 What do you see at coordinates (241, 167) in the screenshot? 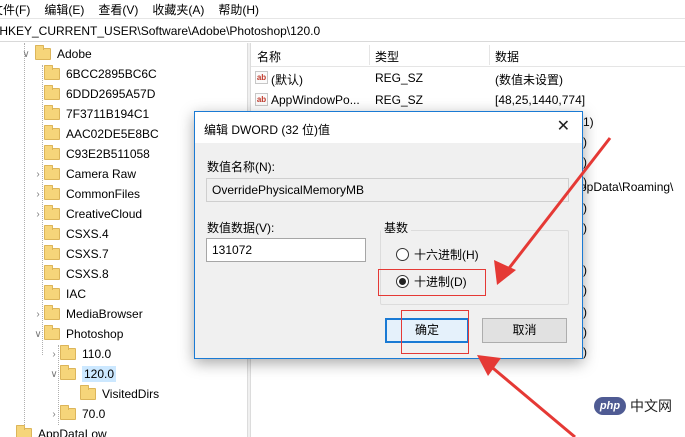
I see `value-name-label: 数值名称(N):` at bounding box center [241, 167].